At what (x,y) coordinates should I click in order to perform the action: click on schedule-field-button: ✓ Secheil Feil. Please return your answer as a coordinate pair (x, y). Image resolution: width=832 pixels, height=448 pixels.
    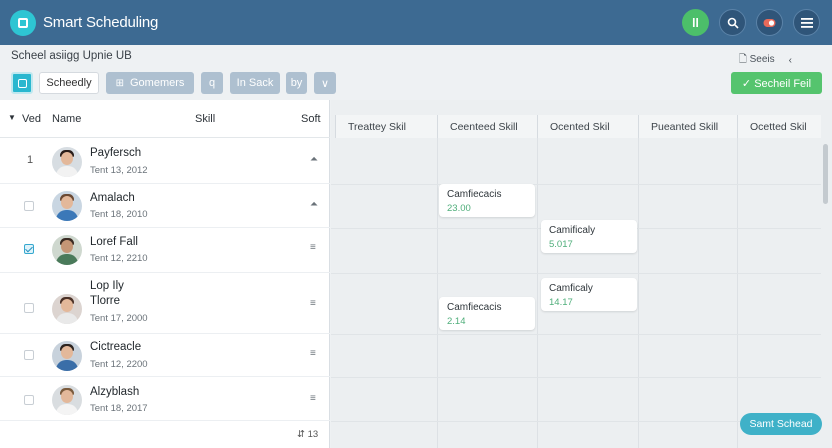
    Looking at the image, I should click on (776, 83).